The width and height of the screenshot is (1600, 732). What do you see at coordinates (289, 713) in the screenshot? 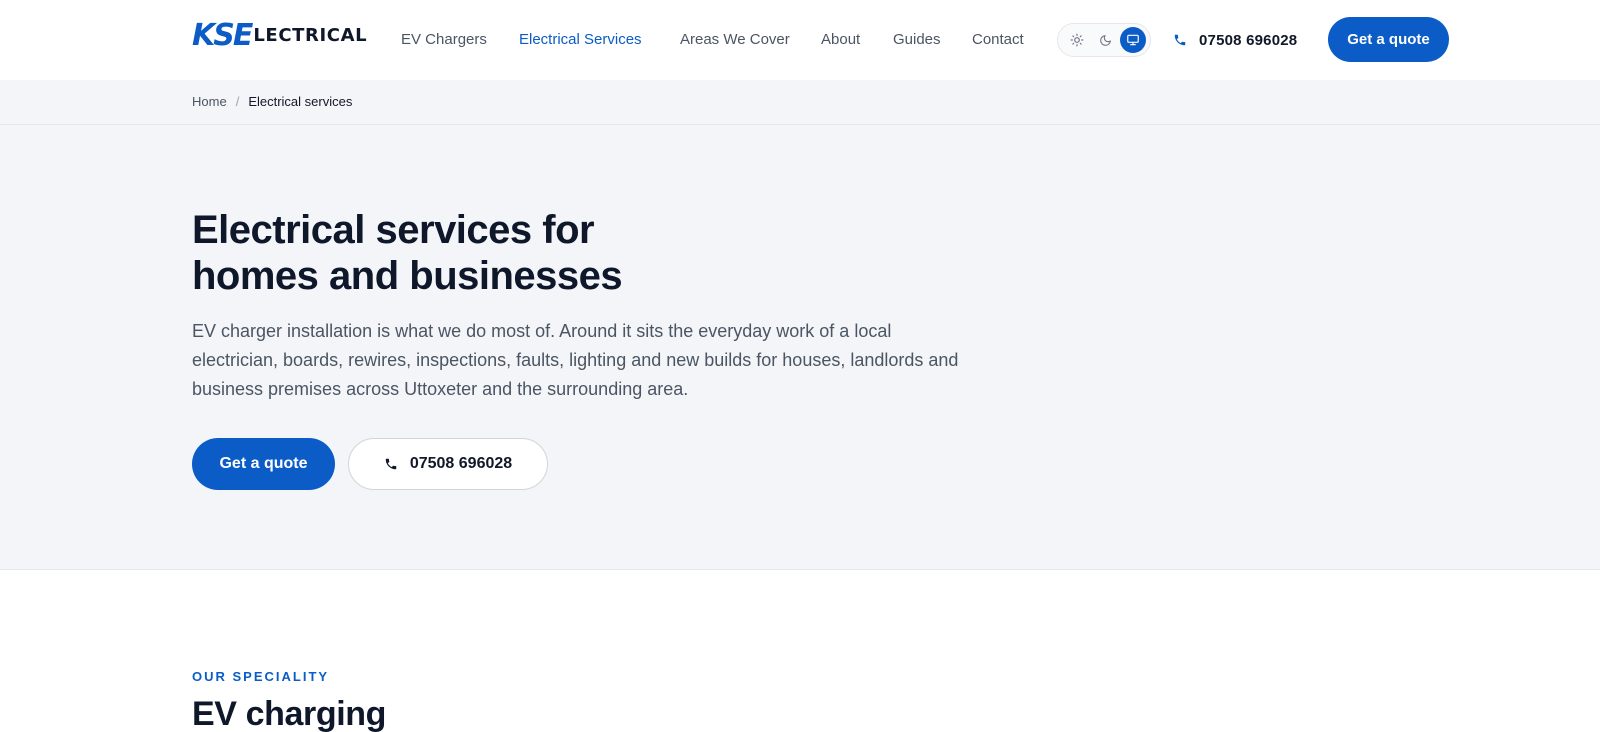
I see `section-title: EV charging` at bounding box center [289, 713].